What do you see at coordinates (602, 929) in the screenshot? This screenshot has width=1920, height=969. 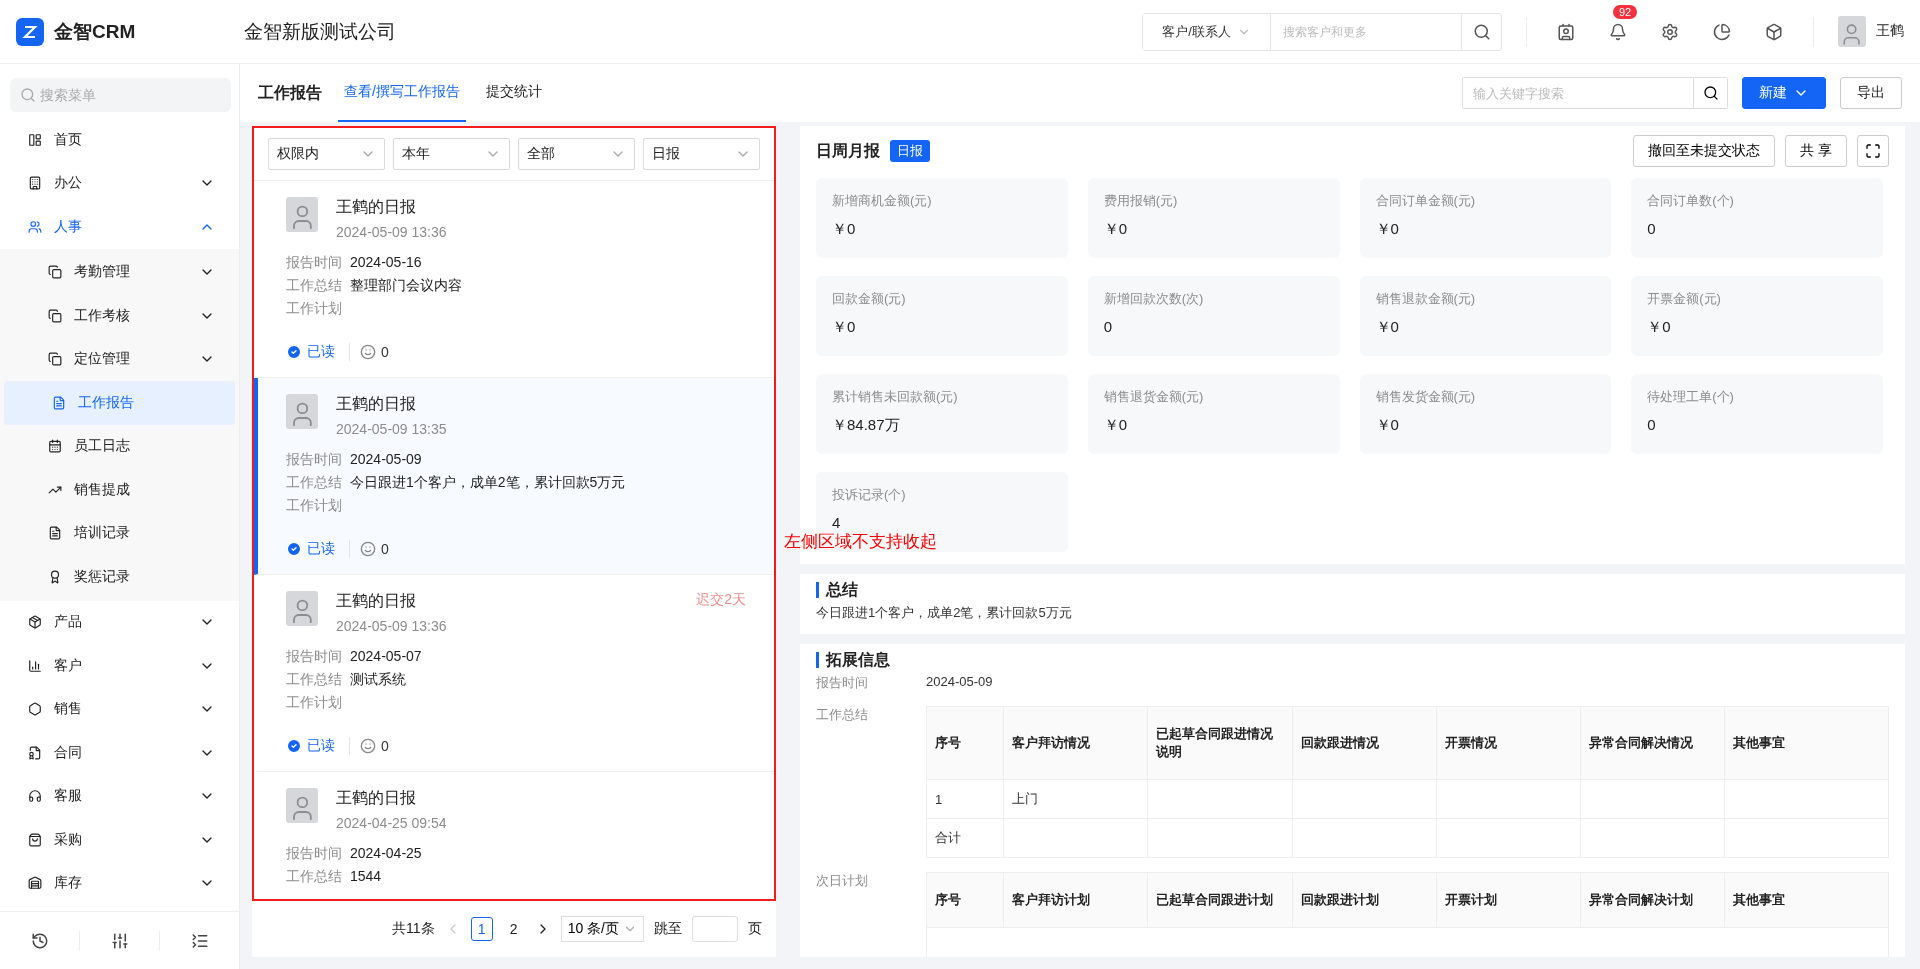 I see `page-size-dropdown: 10 条/页` at bounding box center [602, 929].